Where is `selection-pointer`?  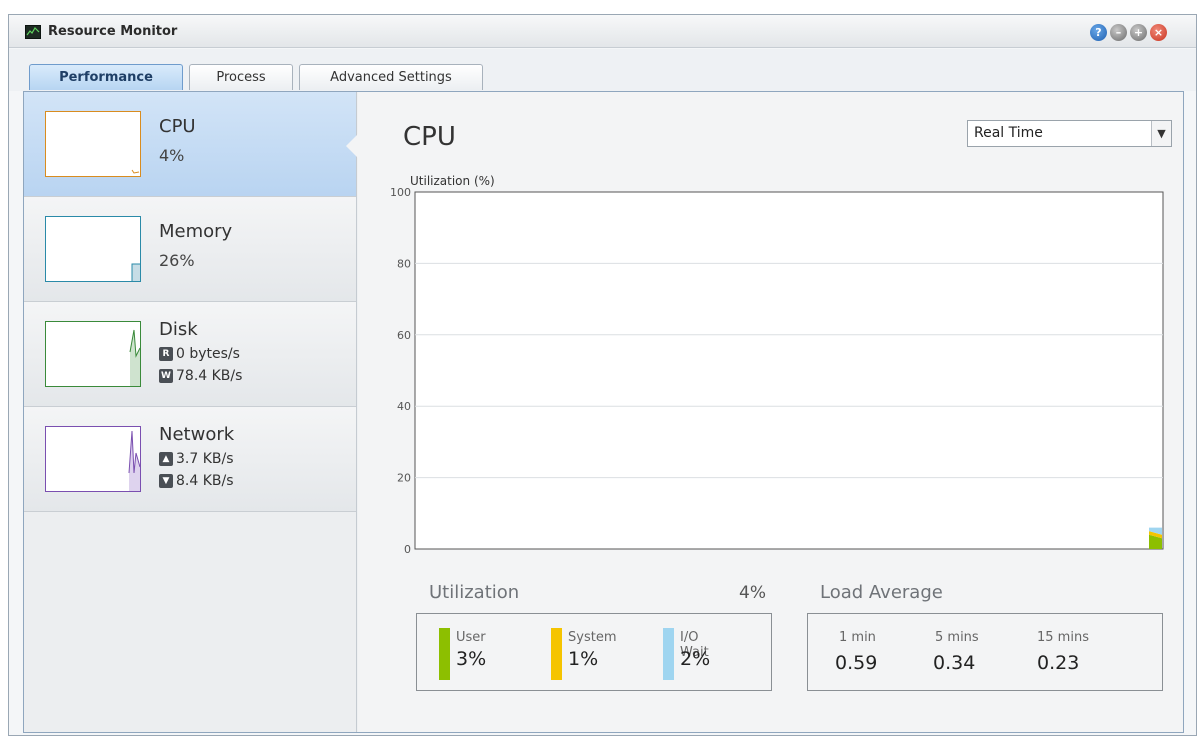 selection-pointer is located at coordinates (352, 146).